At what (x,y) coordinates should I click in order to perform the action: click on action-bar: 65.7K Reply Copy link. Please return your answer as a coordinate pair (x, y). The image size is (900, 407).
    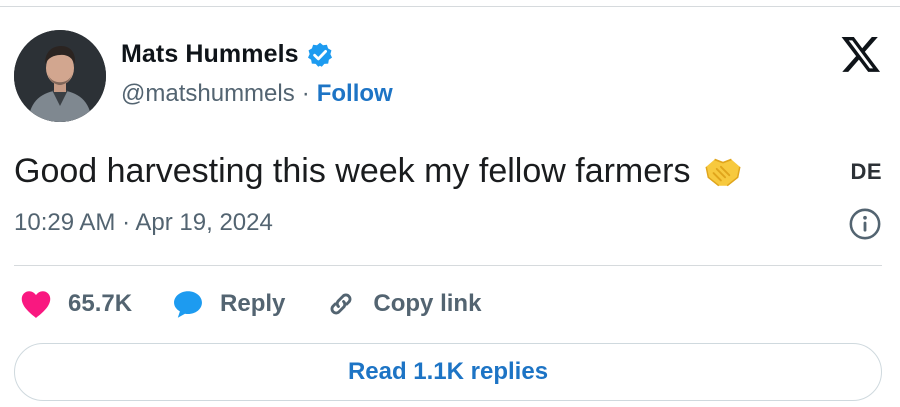
    Looking at the image, I should click on (249, 304).